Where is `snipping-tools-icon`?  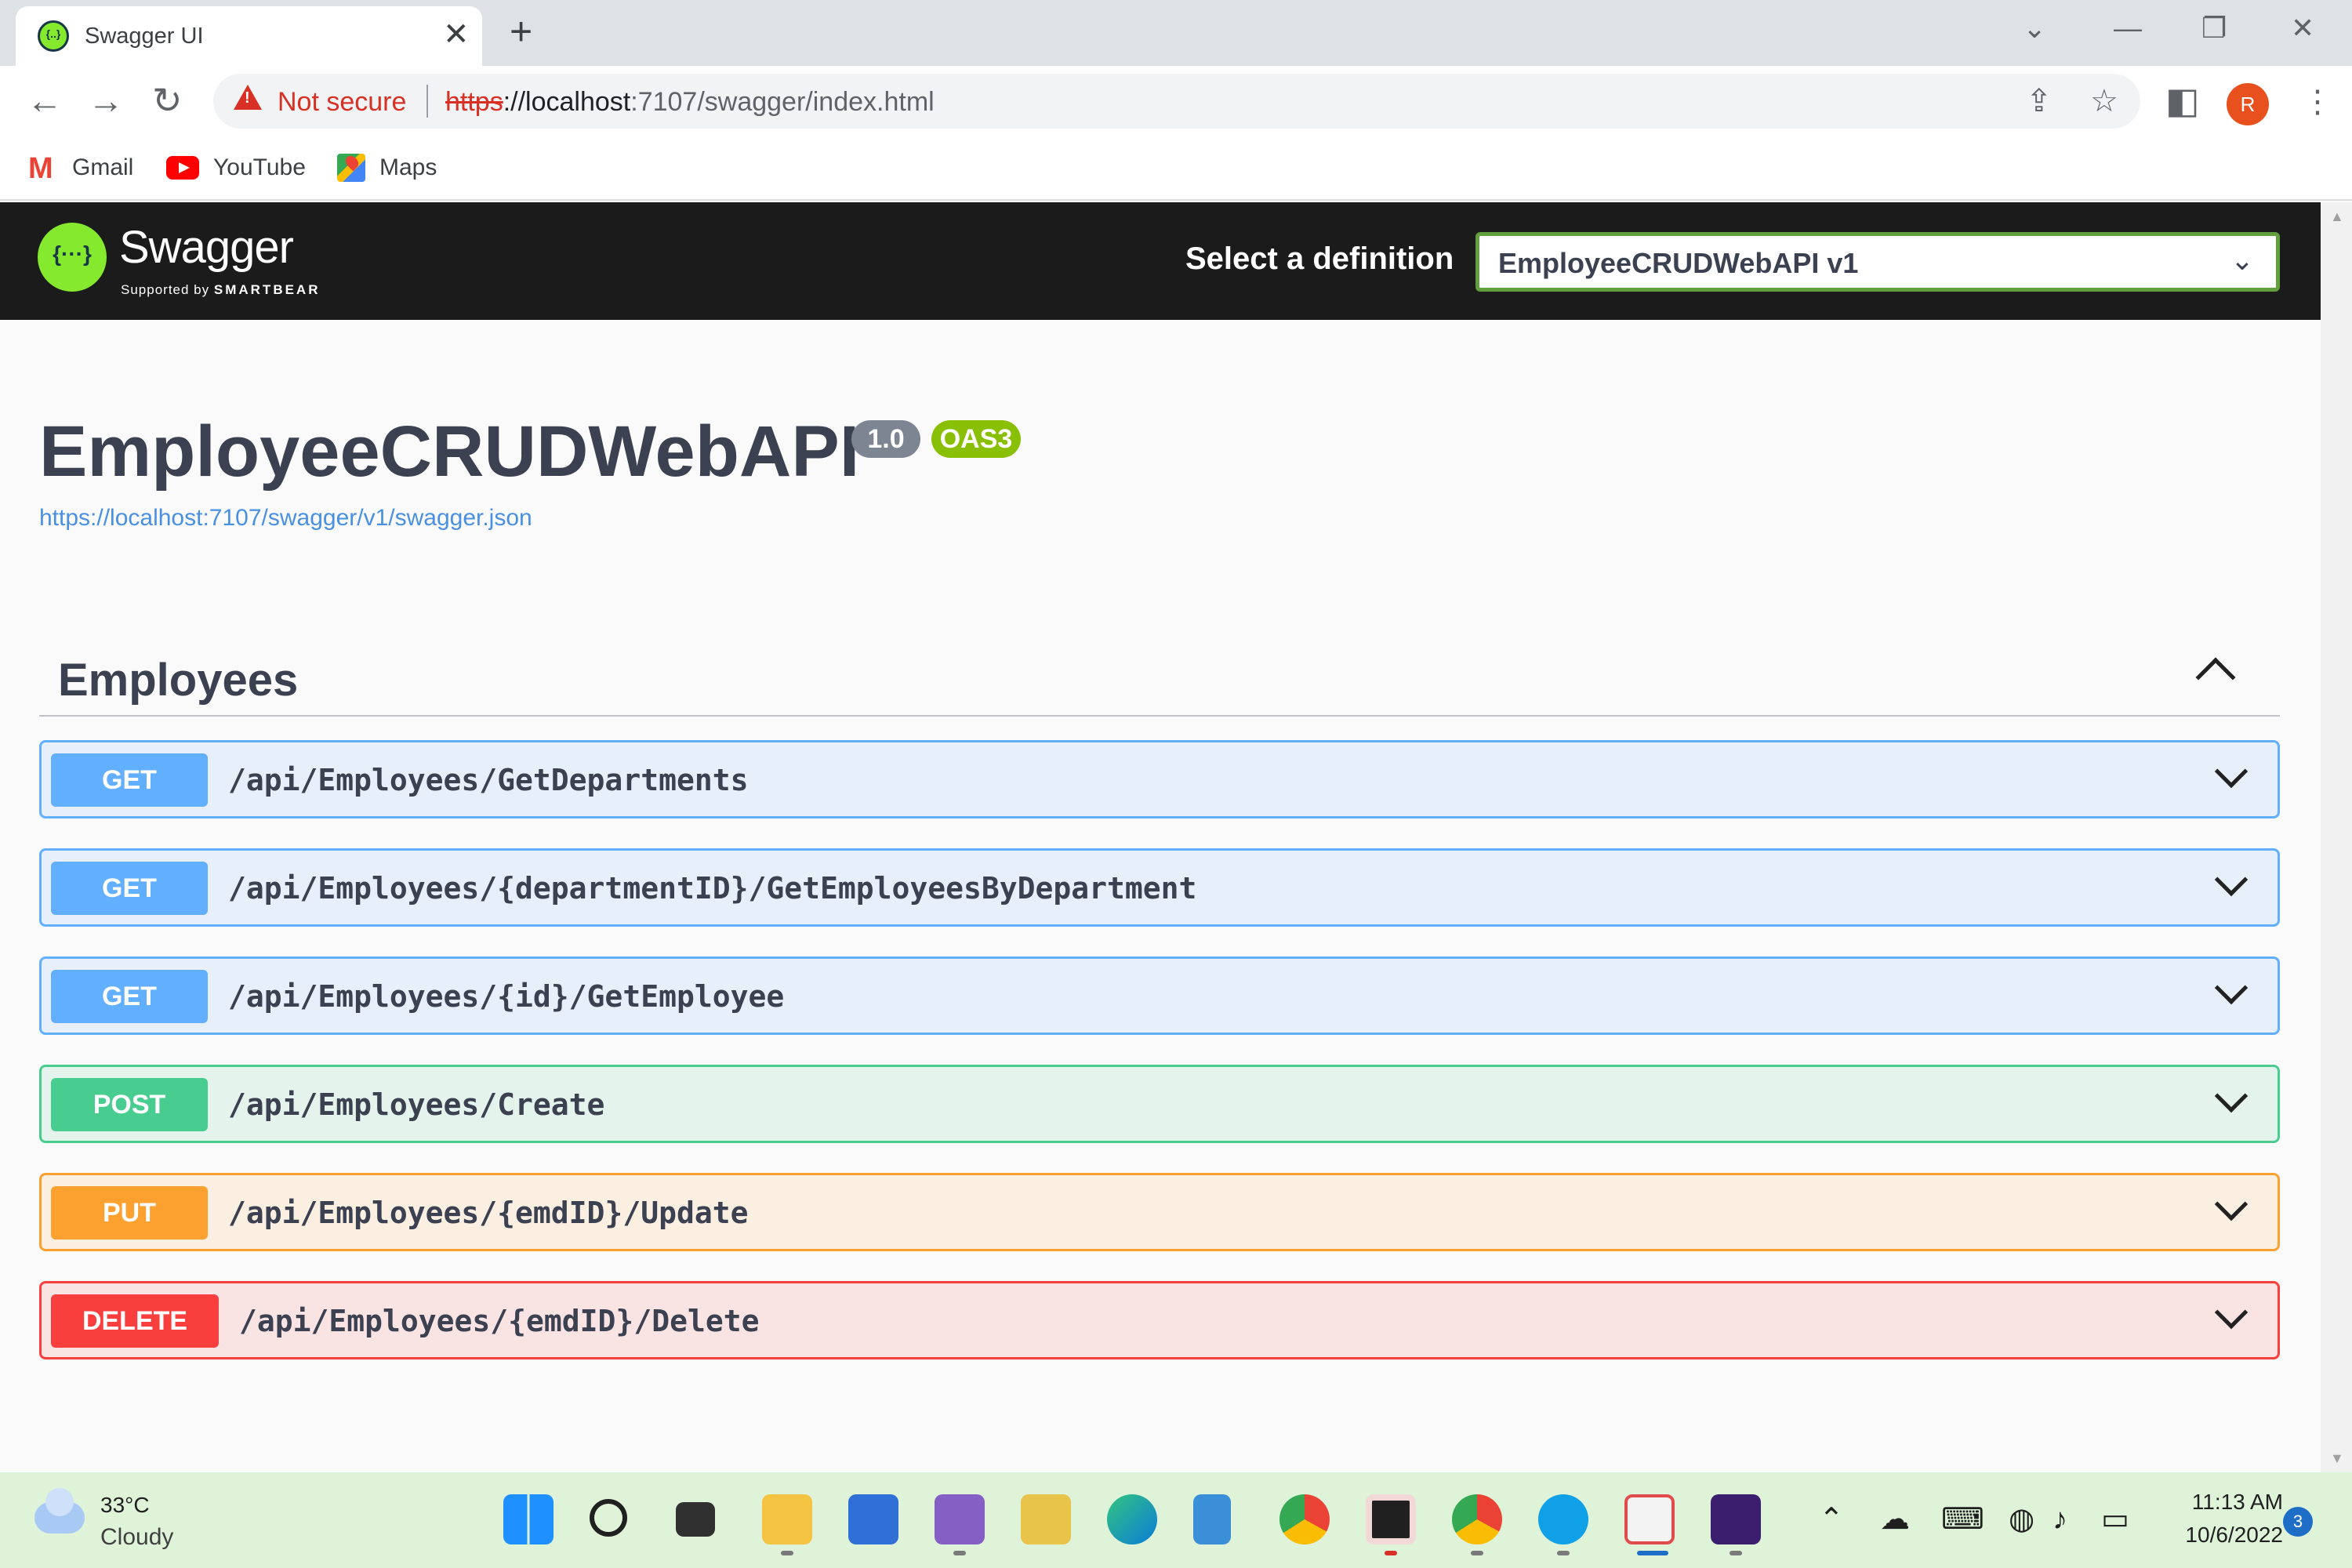
snipping-tools-icon is located at coordinates (1046, 1519).